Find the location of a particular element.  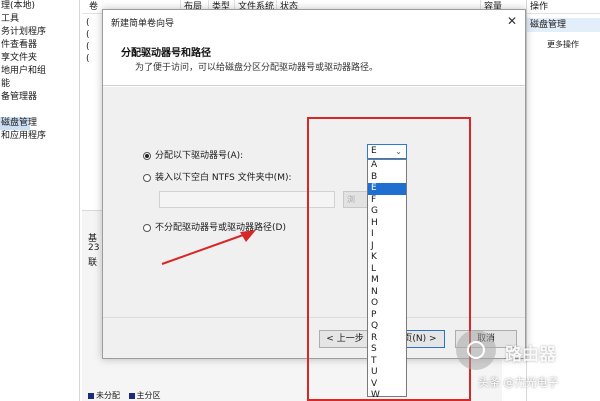

legend-label-primary: 主分区 is located at coordinates (148, 395).